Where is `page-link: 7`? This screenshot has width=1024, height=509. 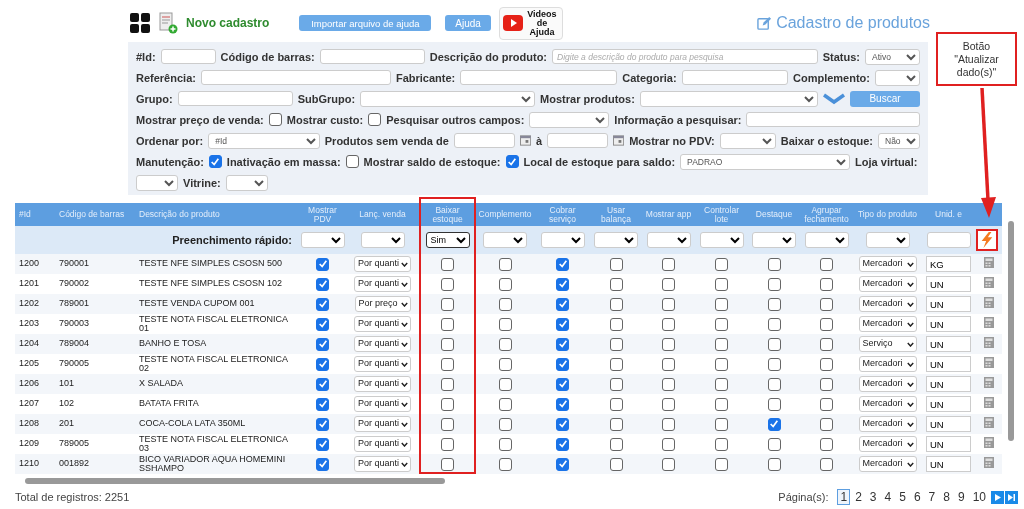
page-link: 7 is located at coordinates (932, 497).